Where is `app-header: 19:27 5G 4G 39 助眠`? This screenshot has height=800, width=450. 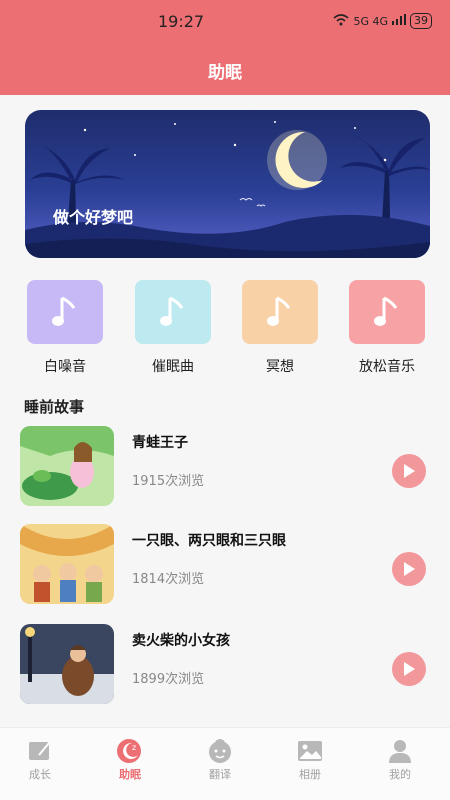
app-header: 19:27 5G 4G 39 助眠 is located at coordinates (225, 47).